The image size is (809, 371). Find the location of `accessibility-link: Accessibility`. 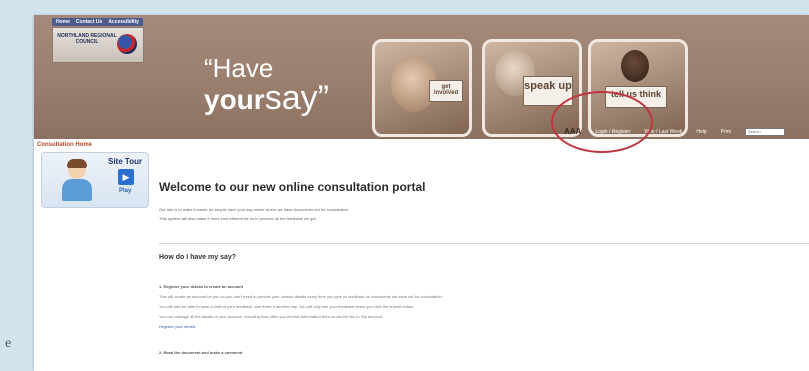

accessibility-link: Accessibility is located at coordinates (123, 22).